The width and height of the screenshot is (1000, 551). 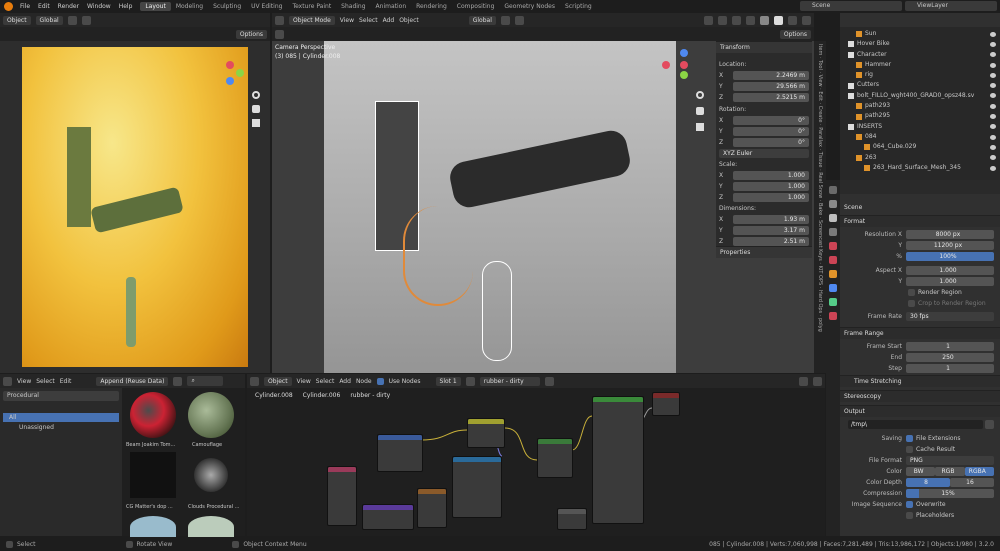 What do you see at coordinates (833, 288) in the screenshot?
I see `modifier-tab-icon` at bounding box center [833, 288].